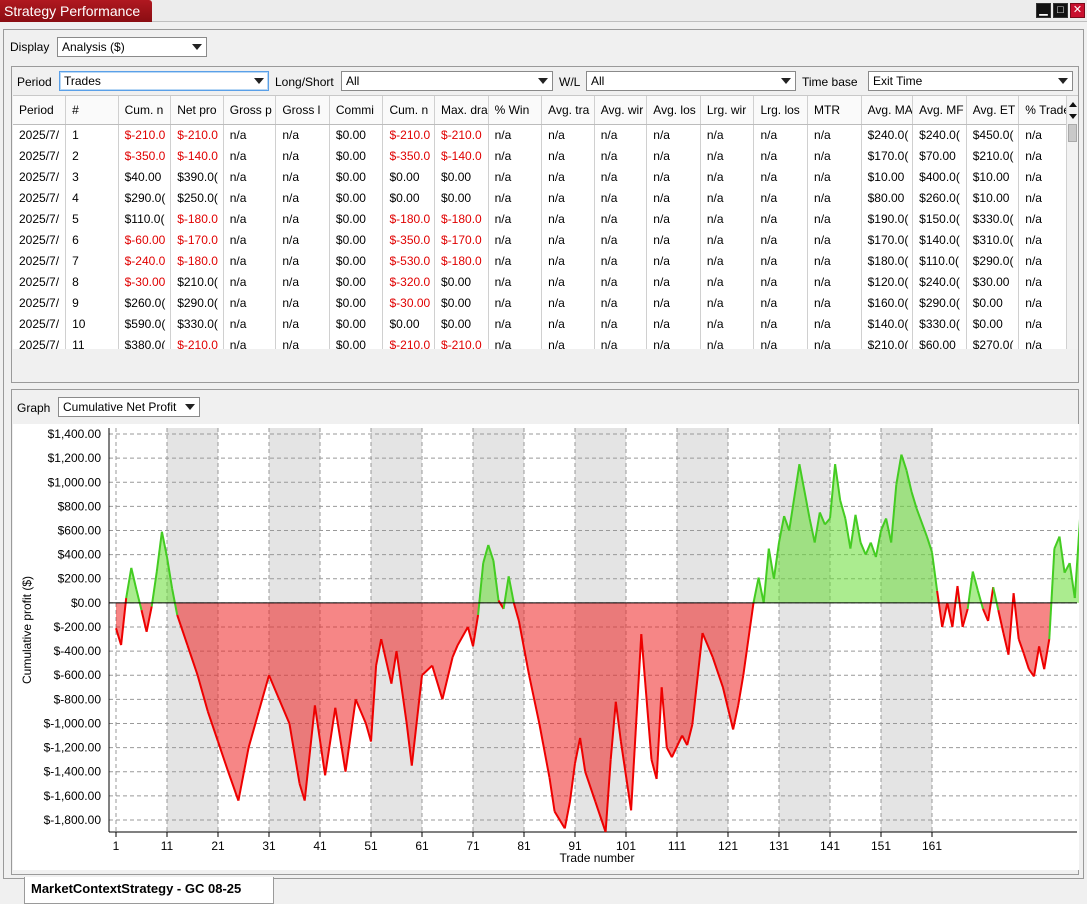 The image size is (1087, 904). What do you see at coordinates (1073, 104) in the screenshot?
I see `scroll-up-icon` at bounding box center [1073, 104].